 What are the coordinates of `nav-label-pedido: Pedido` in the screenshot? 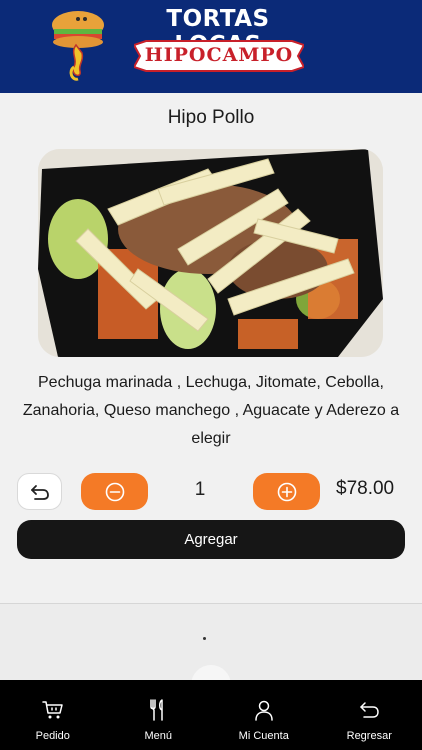 It's located at (52, 736).